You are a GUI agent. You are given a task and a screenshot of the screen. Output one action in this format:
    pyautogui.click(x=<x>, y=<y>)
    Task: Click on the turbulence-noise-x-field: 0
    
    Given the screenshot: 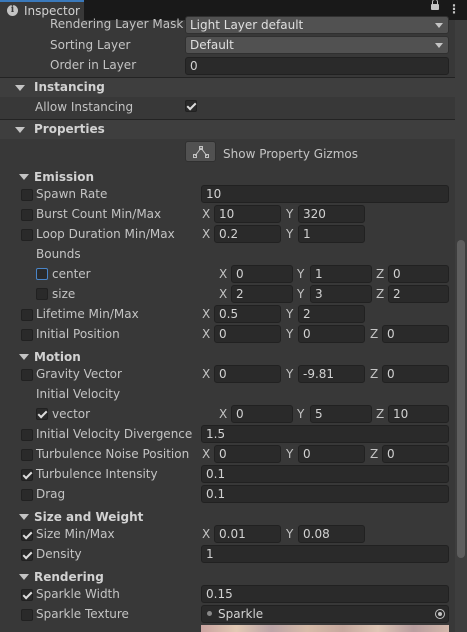 What is the action you would take?
    pyautogui.click(x=247, y=454)
    